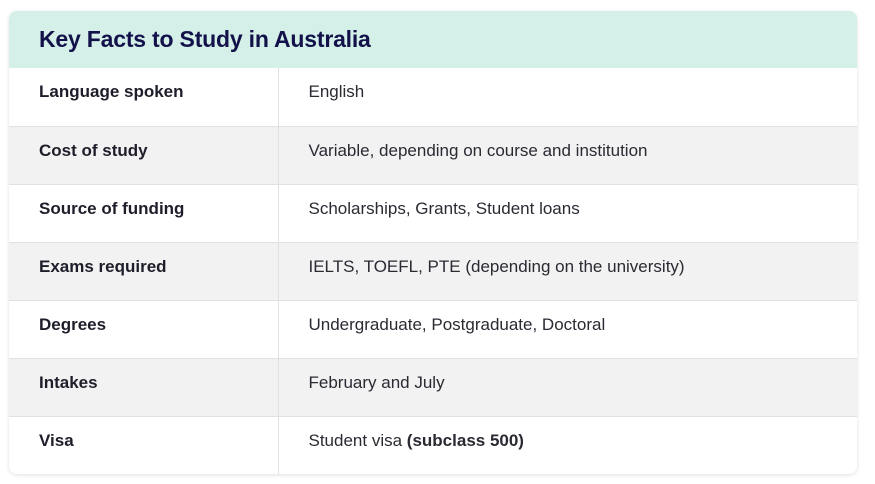 This screenshot has height=484, width=875. What do you see at coordinates (336, 91) in the screenshot?
I see `row-value: English` at bounding box center [336, 91].